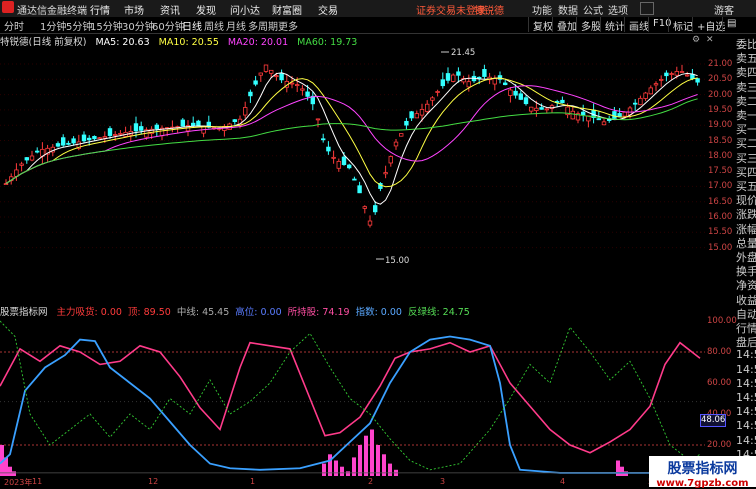 The width and height of the screenshot is (756, 489). Describe the element at coordinates (489, 9) in the screenshot. I see `stock-name-link: 特锐德` at that location.